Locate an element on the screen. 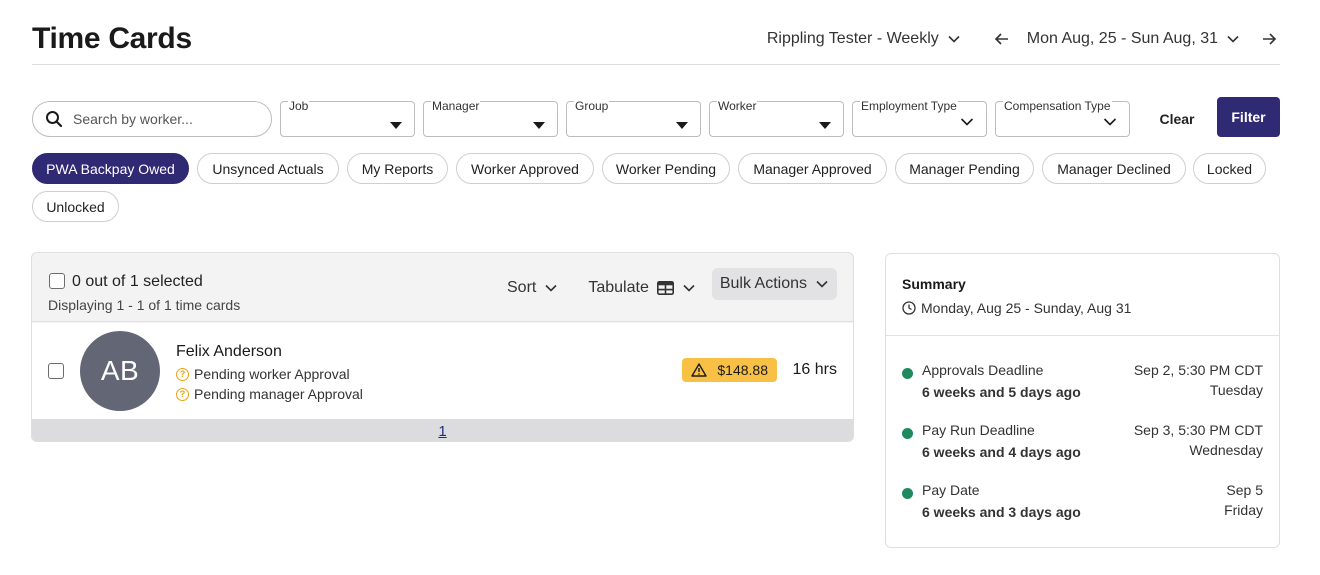 The image size is (1320, 575). arrow-right-icon is located at coordinates (1270, 39).